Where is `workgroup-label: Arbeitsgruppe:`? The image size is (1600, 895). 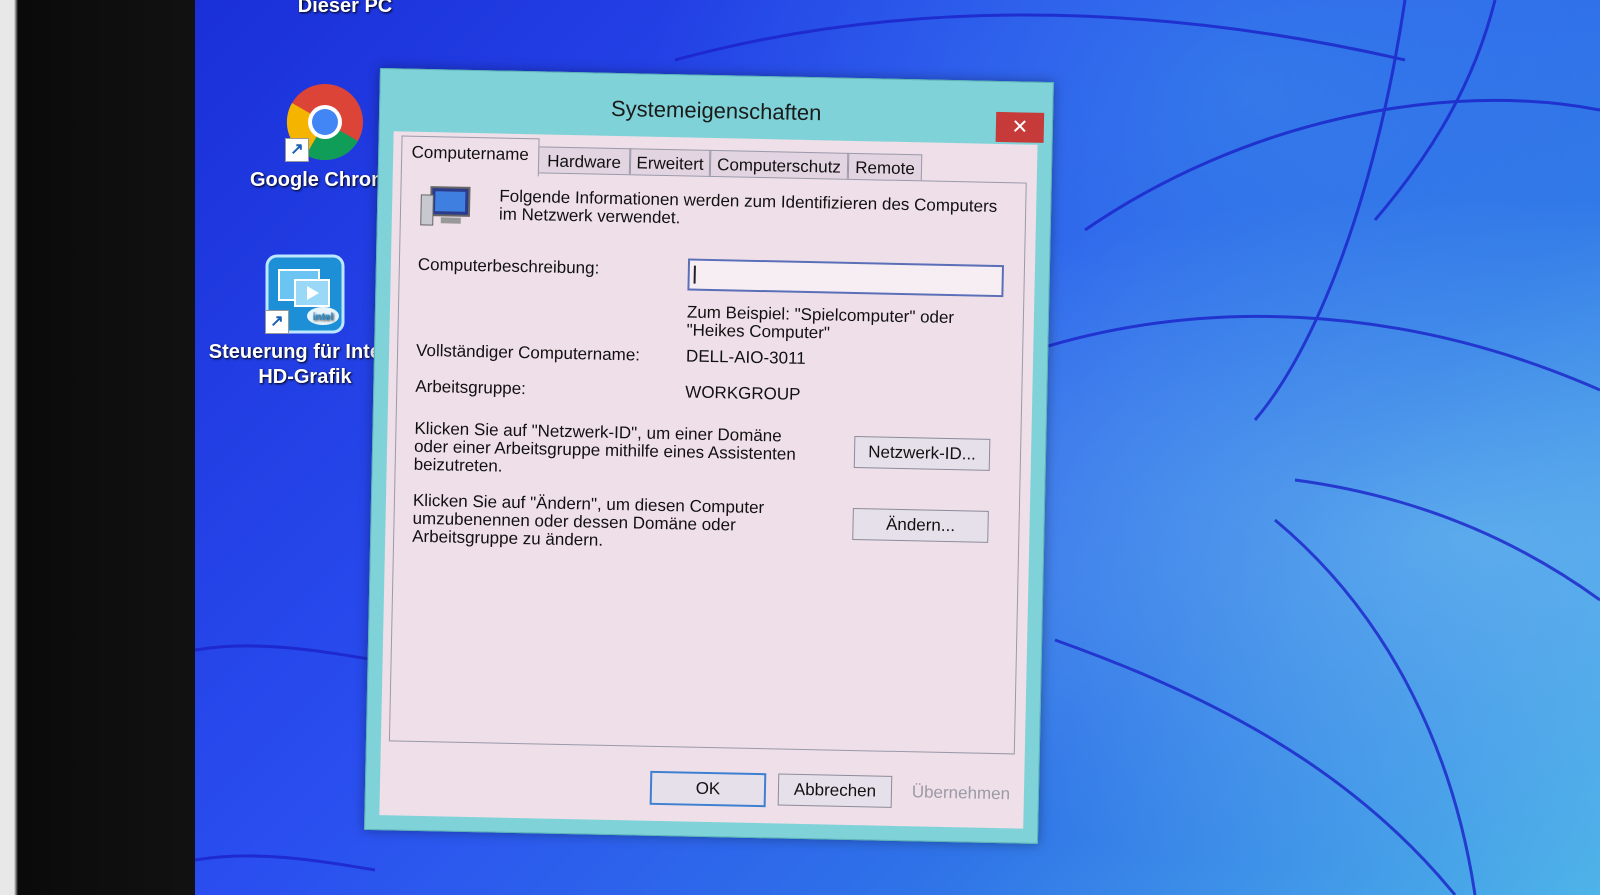
workgroup-label: Arbeitsgruppe: is located at coordinates (471, 387).